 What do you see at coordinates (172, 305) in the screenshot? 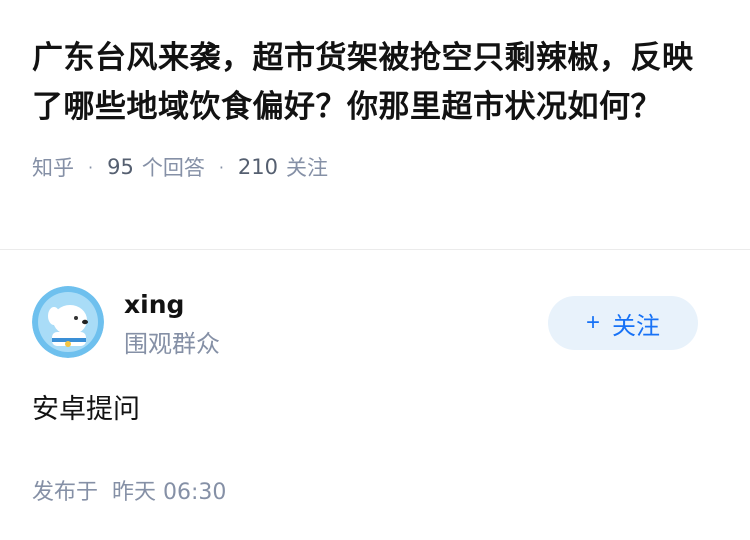
I see `author-name: xing` at bounding box center [172, 305].